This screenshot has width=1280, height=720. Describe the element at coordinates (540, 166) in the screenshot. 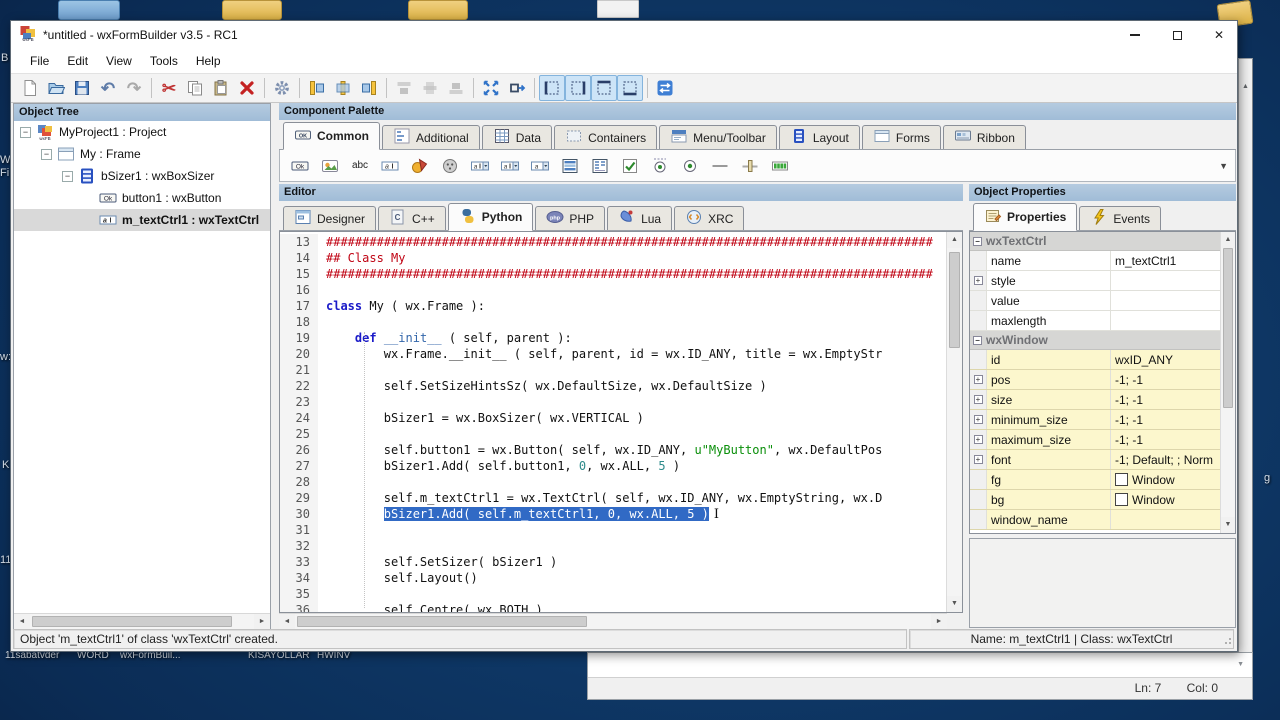

I see `choice-tool-button: a` at that location.